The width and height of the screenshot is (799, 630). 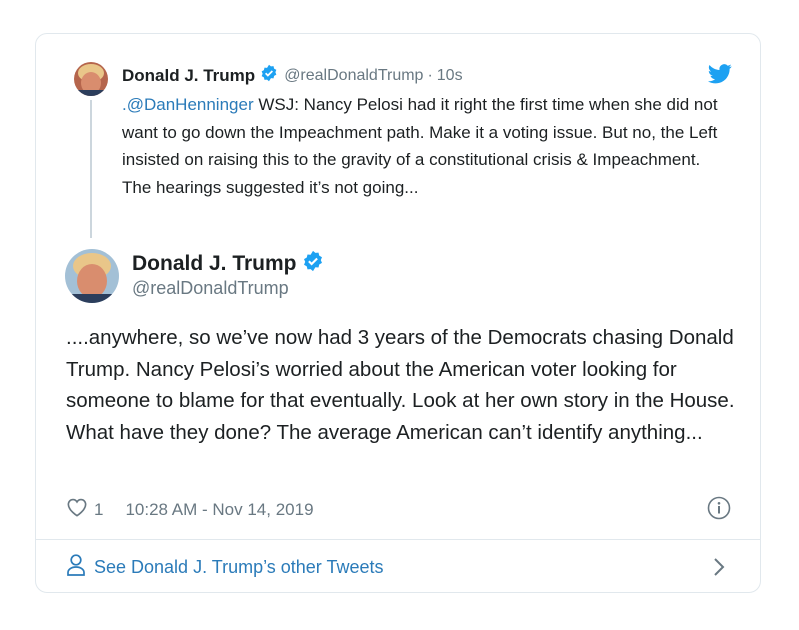 I want to click on main-author-row: Donald J. Trump, so click(x=228, y=263).